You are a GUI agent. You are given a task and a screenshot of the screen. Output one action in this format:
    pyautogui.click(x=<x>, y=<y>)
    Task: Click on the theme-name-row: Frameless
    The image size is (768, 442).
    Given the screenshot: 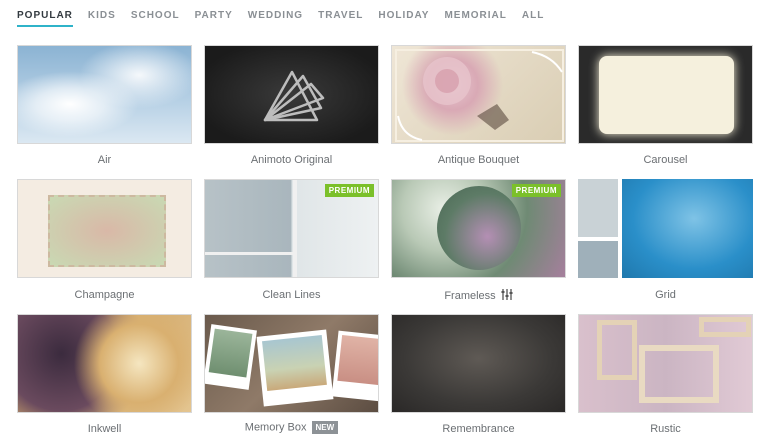 What is the action you would take?
    pyautogui.click(x=478, y=296)
    